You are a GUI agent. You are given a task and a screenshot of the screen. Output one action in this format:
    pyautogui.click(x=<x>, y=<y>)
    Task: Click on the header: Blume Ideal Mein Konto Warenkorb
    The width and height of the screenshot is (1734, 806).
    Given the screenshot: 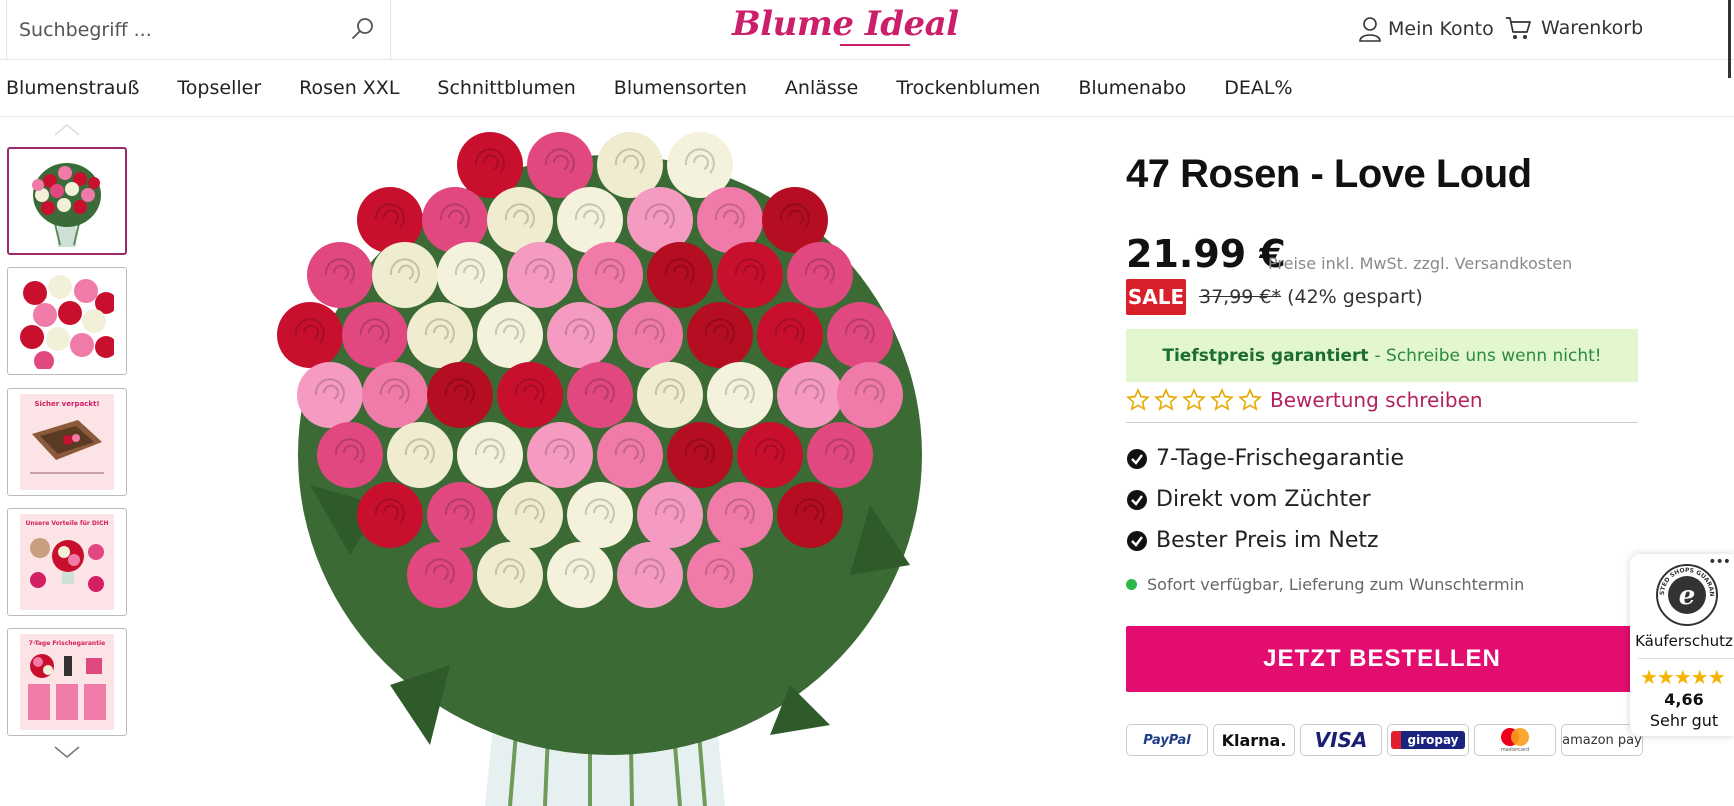 What is the action you would take?
    pyautogui.click(x=867, y=39)
    